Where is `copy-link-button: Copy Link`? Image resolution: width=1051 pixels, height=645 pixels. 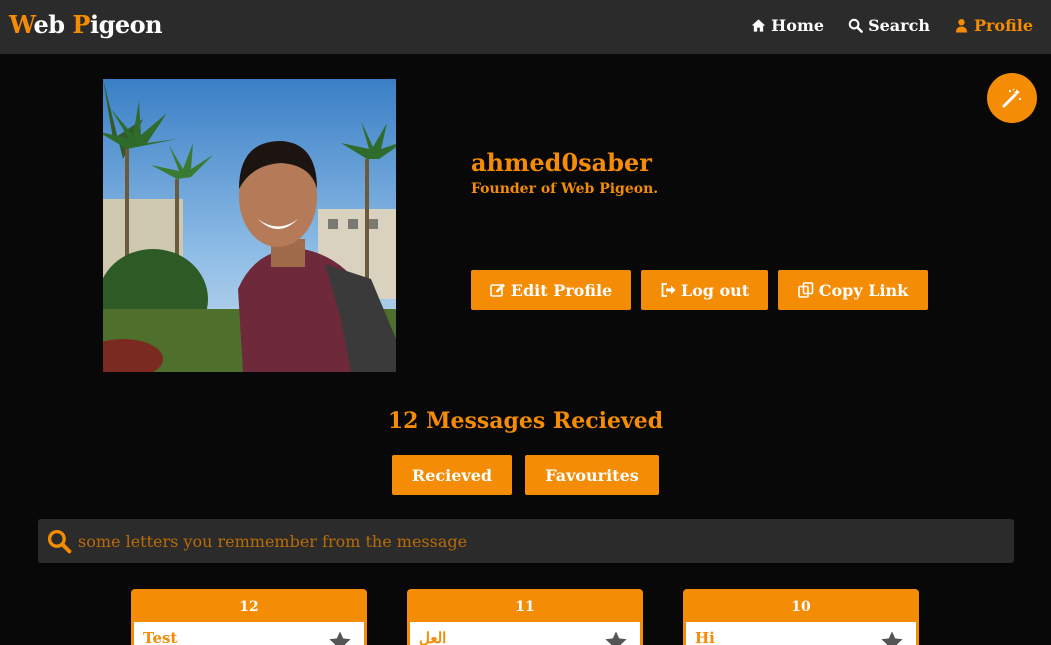 copy-link-button: Copy Link is located at coordinates (853, 290).